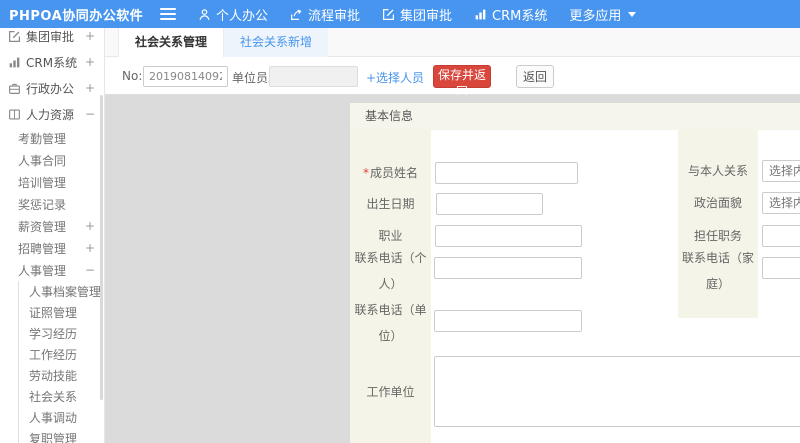 Image resolution: width=800 pixels, height=443 pixels. Describe the element at coordinates (390, 271) in the screenshot. I see `phone-personal-label: 联系电话（个人）` at that location.